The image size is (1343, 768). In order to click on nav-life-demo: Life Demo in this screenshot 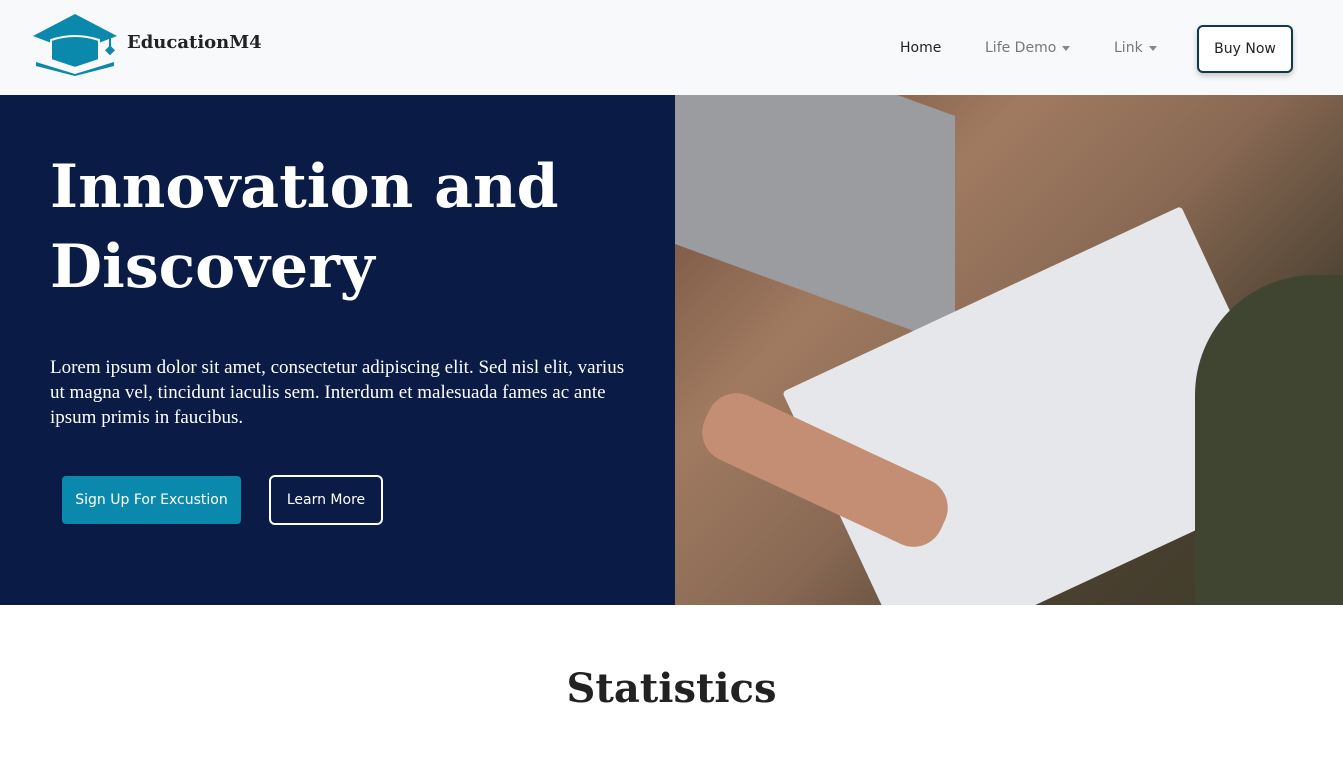, I will do `click(1028, 48)`.